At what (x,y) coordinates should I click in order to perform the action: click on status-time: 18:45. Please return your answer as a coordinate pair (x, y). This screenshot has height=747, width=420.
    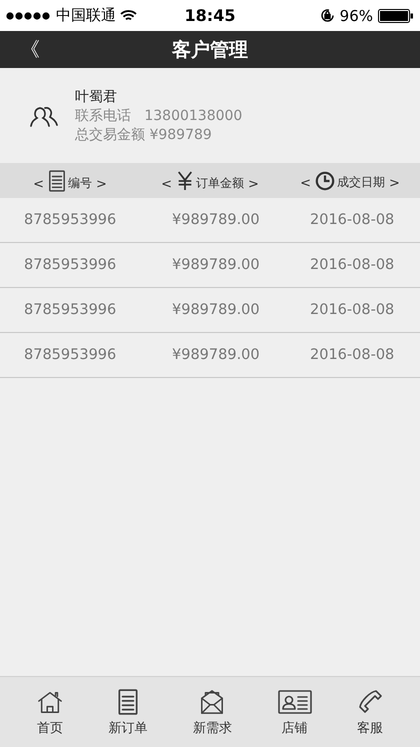
    Looking at the image, I should click on (210, 15).